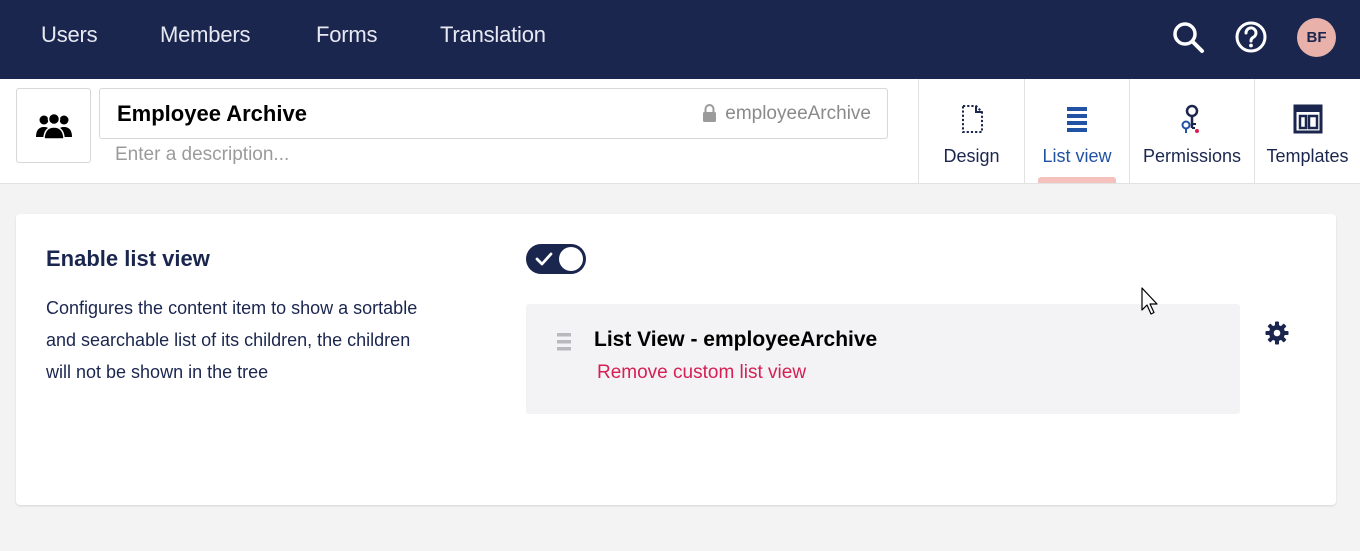 The image size is (1360, 551). Describe the element at coordinates (493, 35) in the screenshot. I see `nav-item-translation: Translation` at that location.